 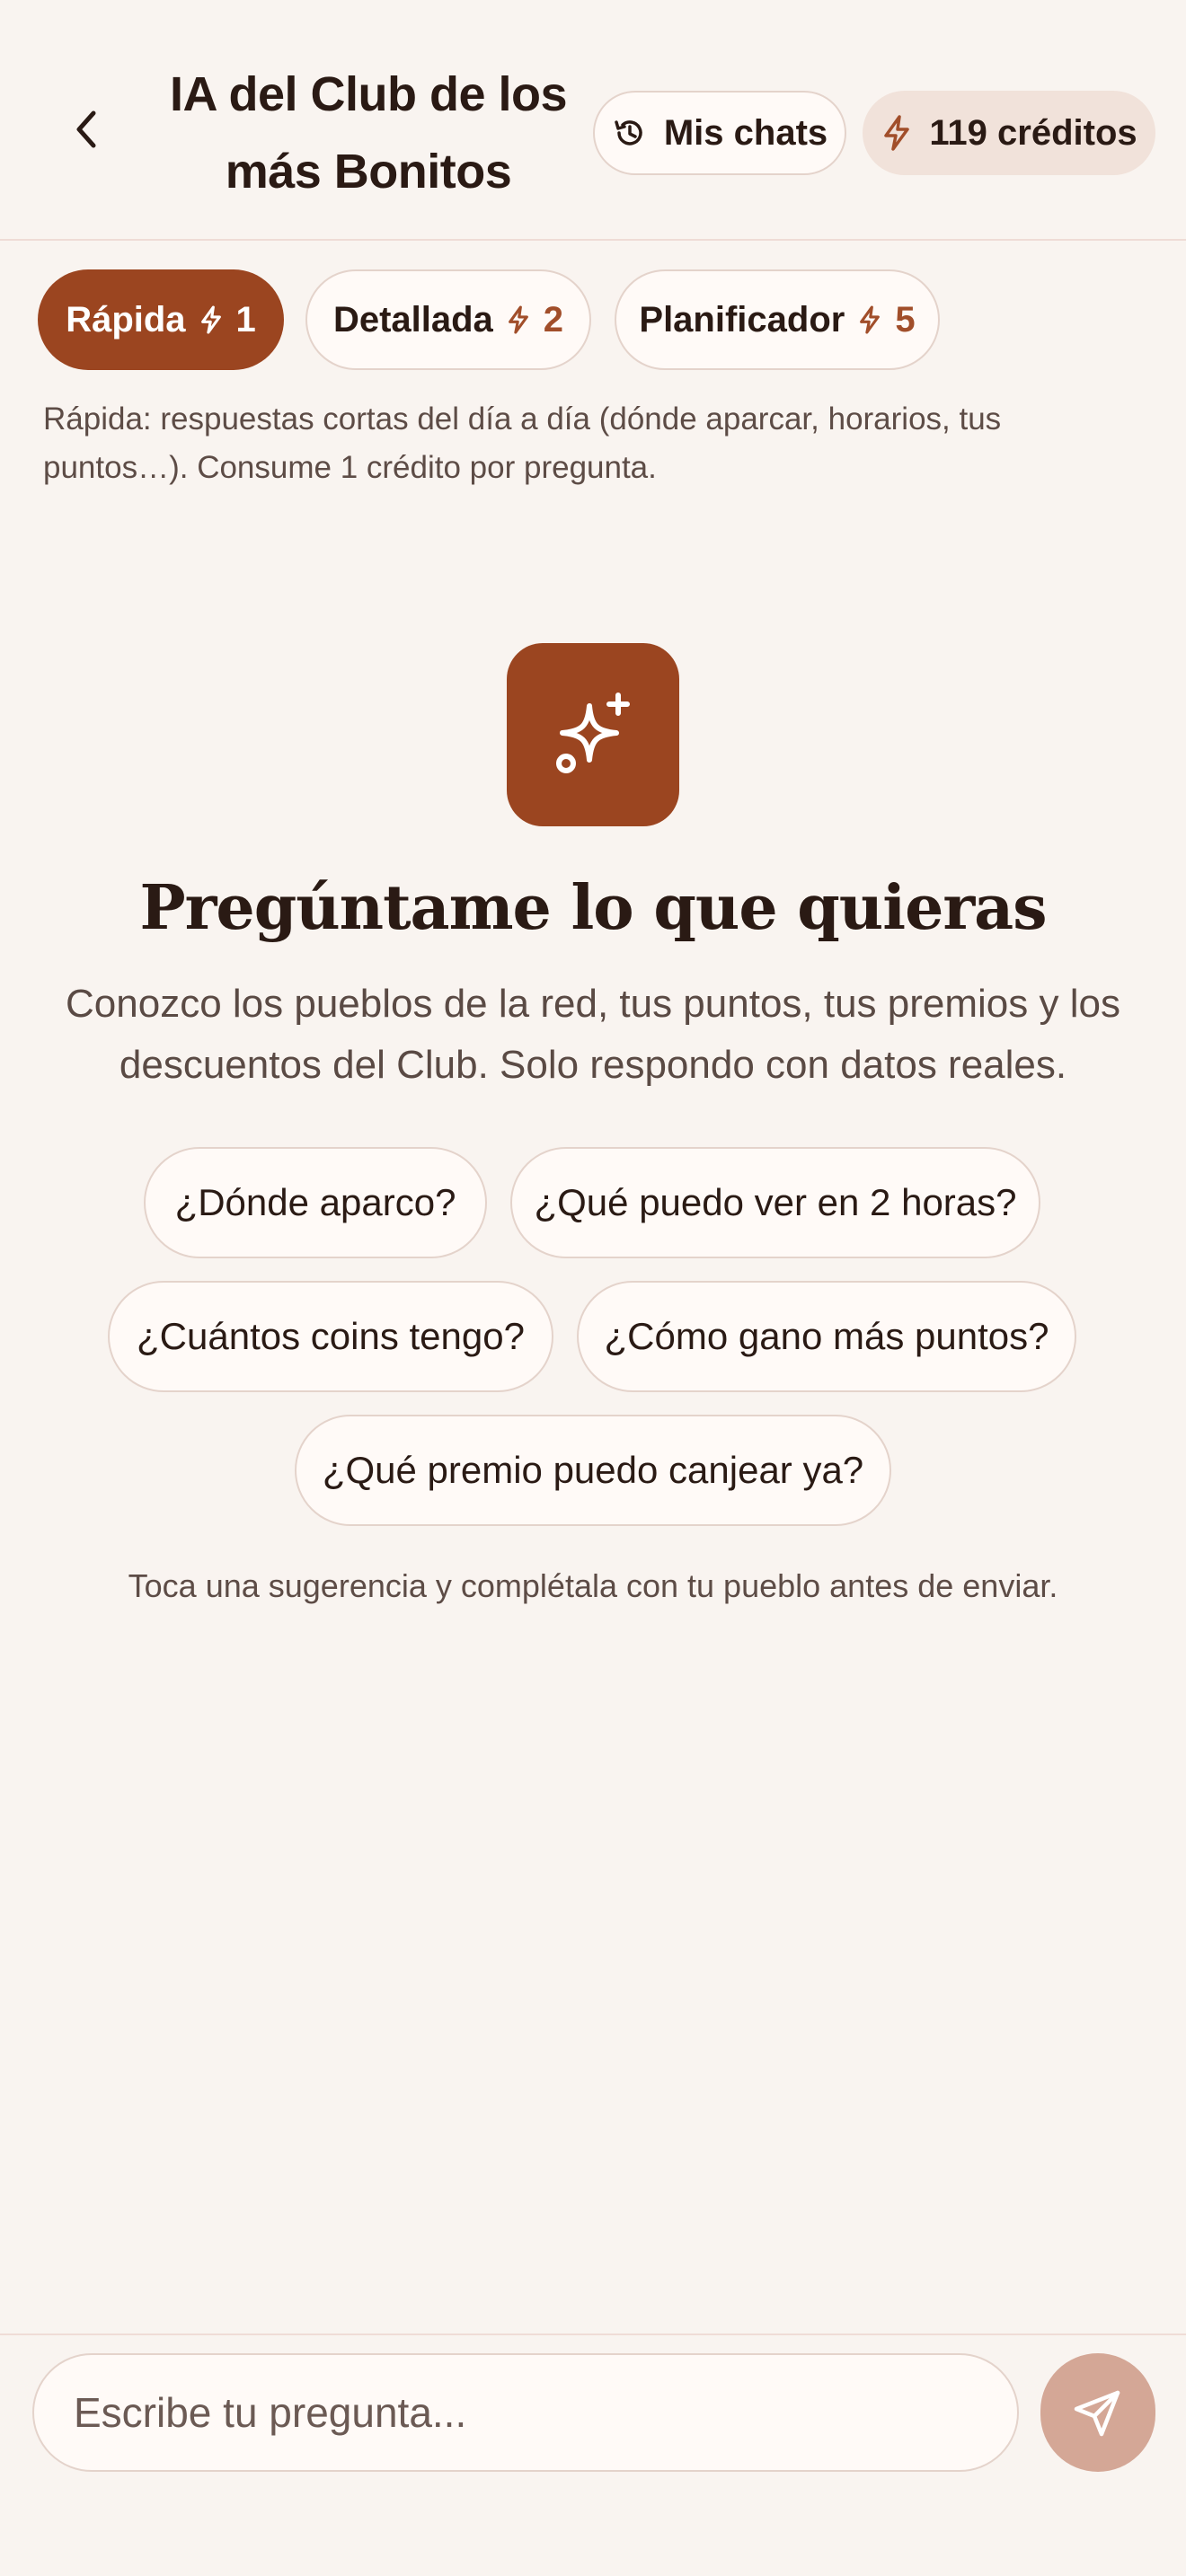 I want to click on assistant-logo, so click(x=593, y=734).